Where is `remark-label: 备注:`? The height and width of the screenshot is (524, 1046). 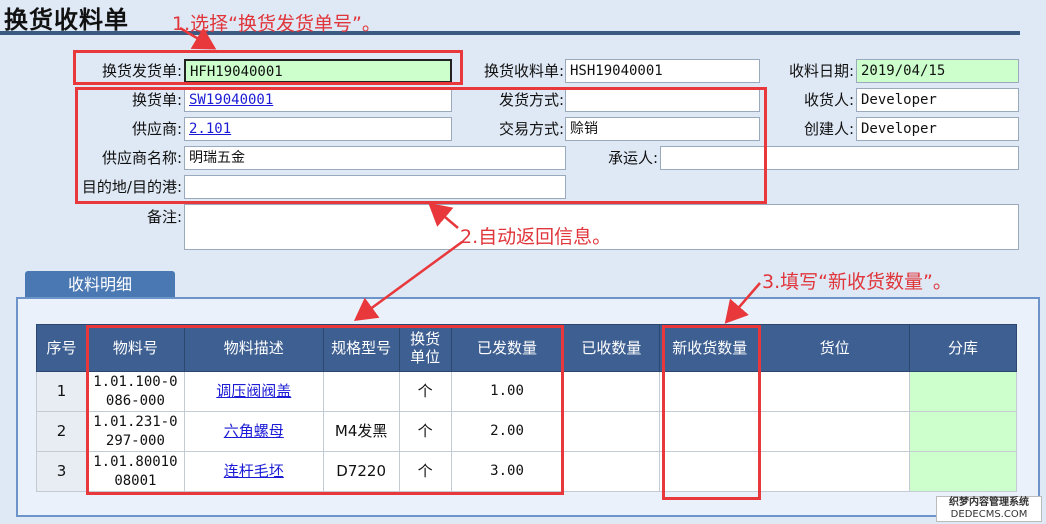
remark-label: 备注: is located at coordinates (164, 217).